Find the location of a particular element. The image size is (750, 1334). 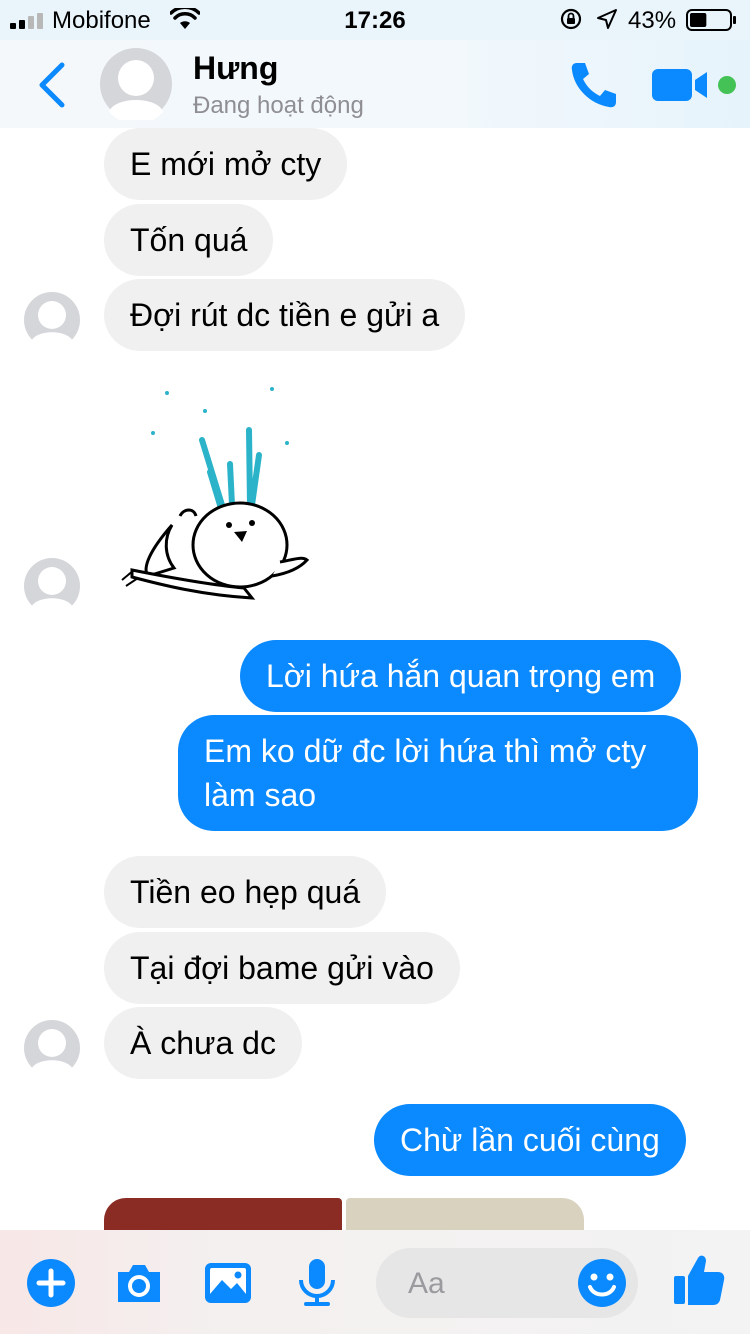

message-input-container is located at coordinates (507, 1283).